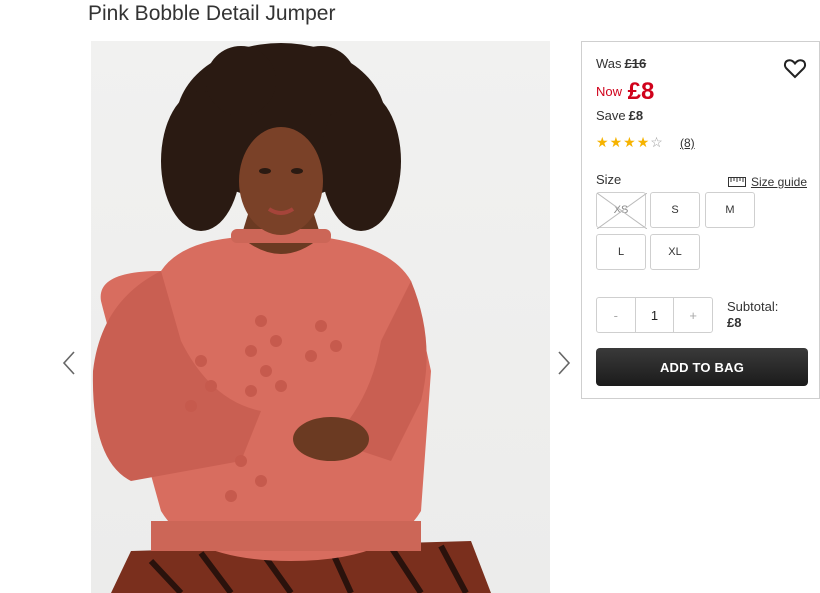 Image resolution: width=820 pixels, height=593 pixels. I want to click on wishlist-button, so click(795, 68).